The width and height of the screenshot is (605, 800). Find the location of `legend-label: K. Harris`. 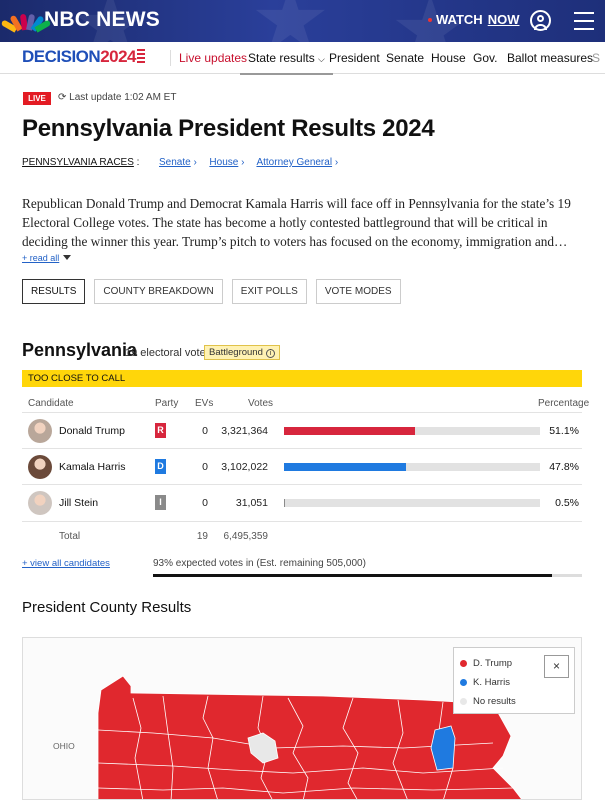

legend-label: K. Harris is located at coordinates (491, 682).